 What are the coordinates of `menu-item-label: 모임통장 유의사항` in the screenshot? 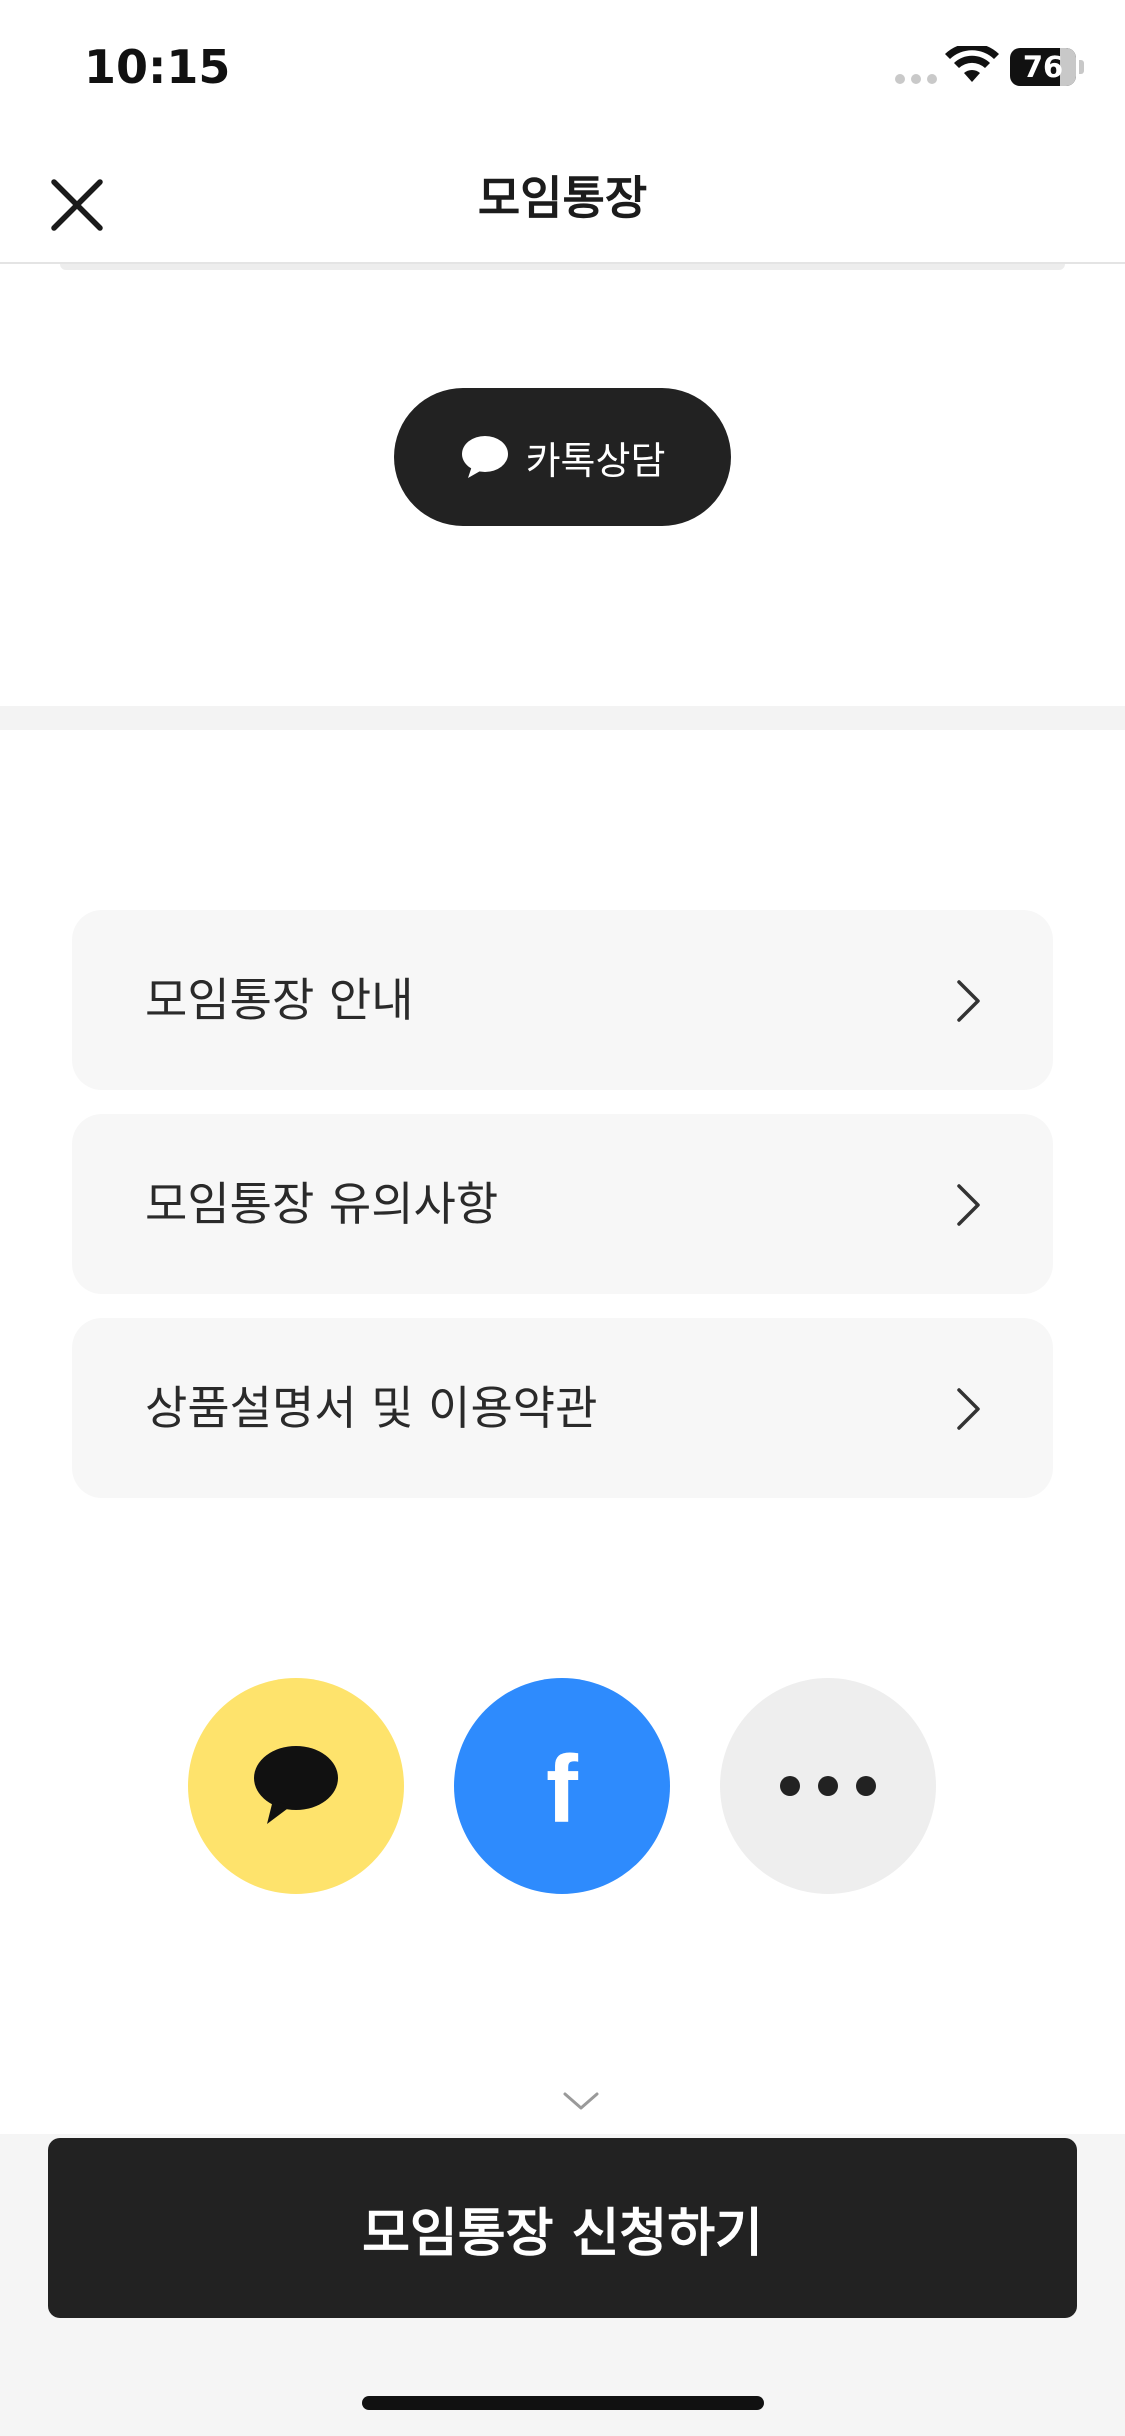 It's located at (322, 1204).